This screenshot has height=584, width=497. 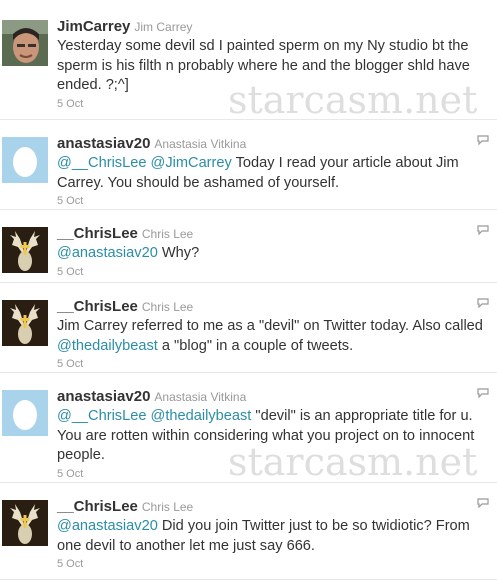 What do you see at coordinates (163, 27) in the screenshot?
I see `display-name: Jim Carrey` at bounding box center [163, 27].